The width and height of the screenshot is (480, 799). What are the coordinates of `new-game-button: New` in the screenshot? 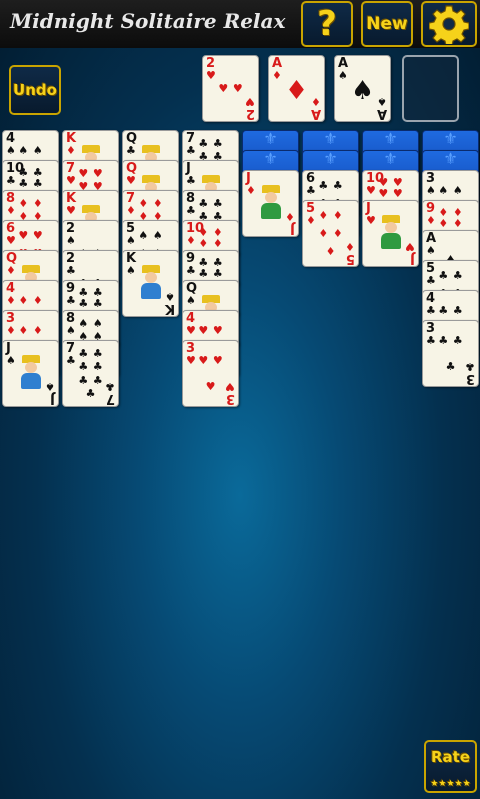 It's located at (387, 24).